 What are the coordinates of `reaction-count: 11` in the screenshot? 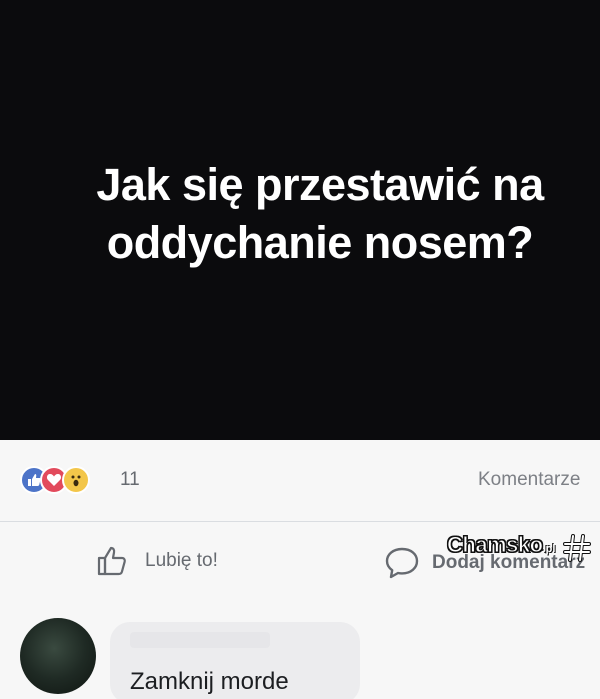 It's located at (130, 480).